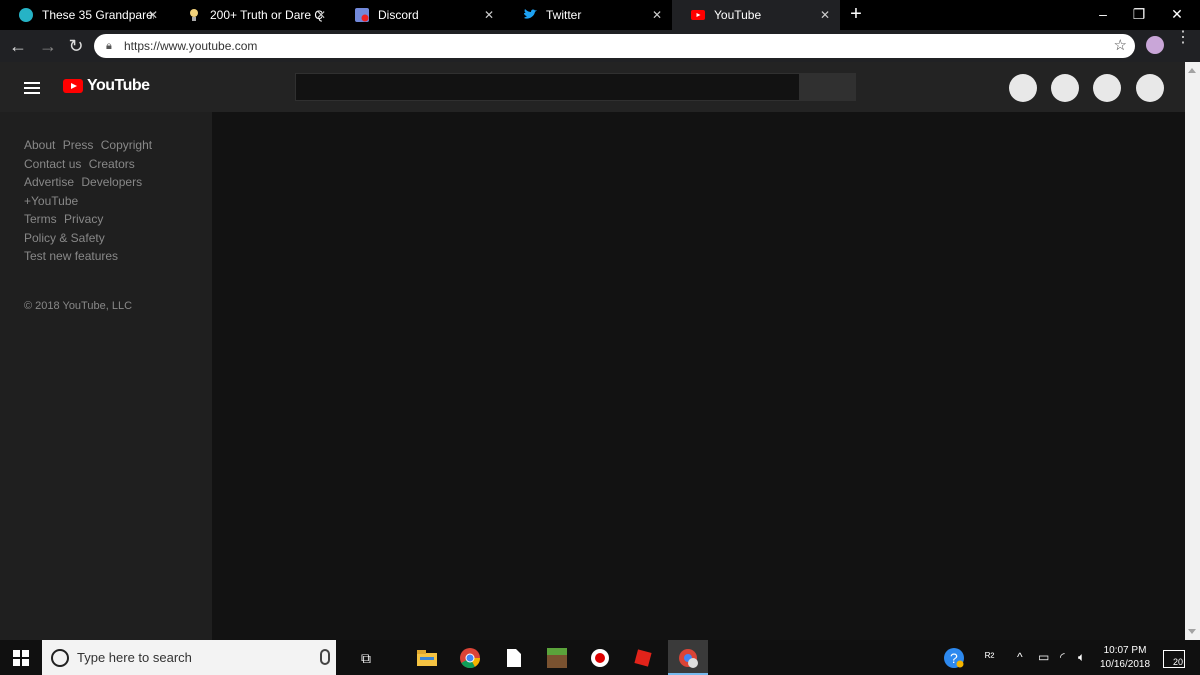 Image resolution: width=1200 pixels, height=675 pixels. Describe the element at coordinates (989, 657) in the screenshot. I see `people-icon: ᴿ²` at that location.